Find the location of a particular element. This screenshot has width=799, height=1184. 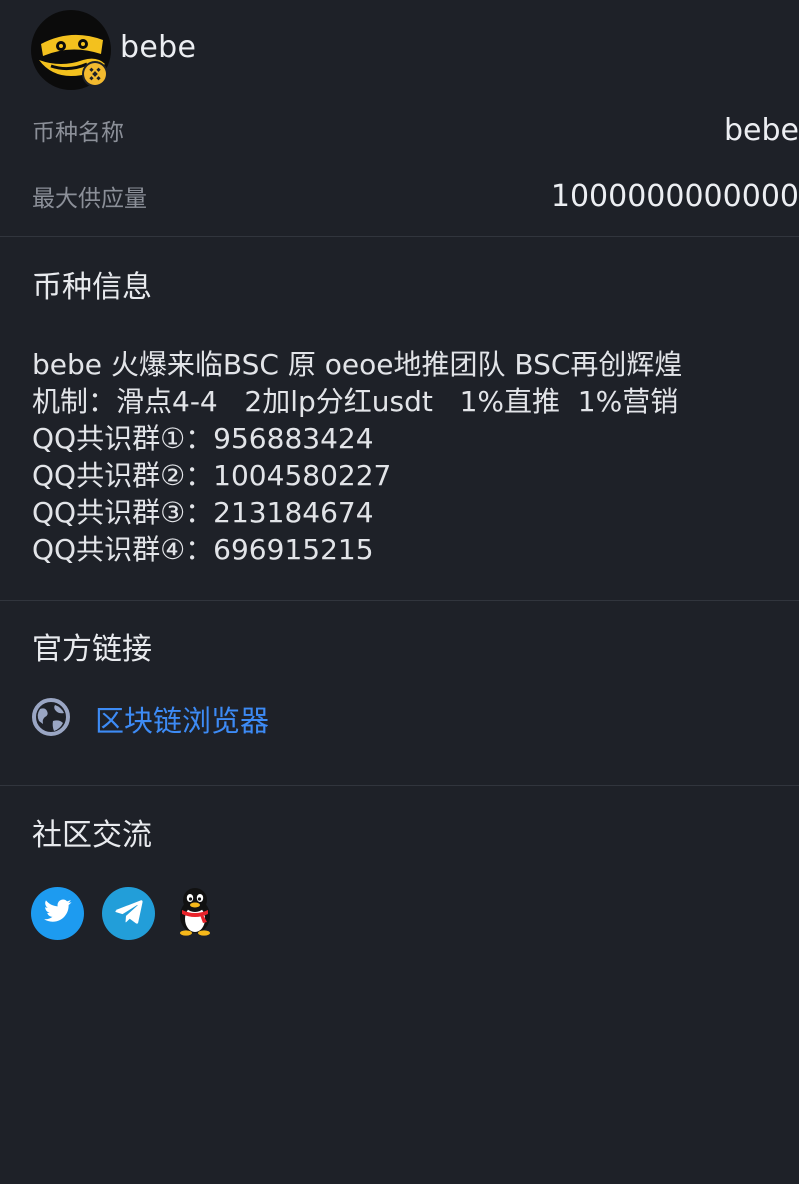

qq-button is located at coordinates (195, 913).